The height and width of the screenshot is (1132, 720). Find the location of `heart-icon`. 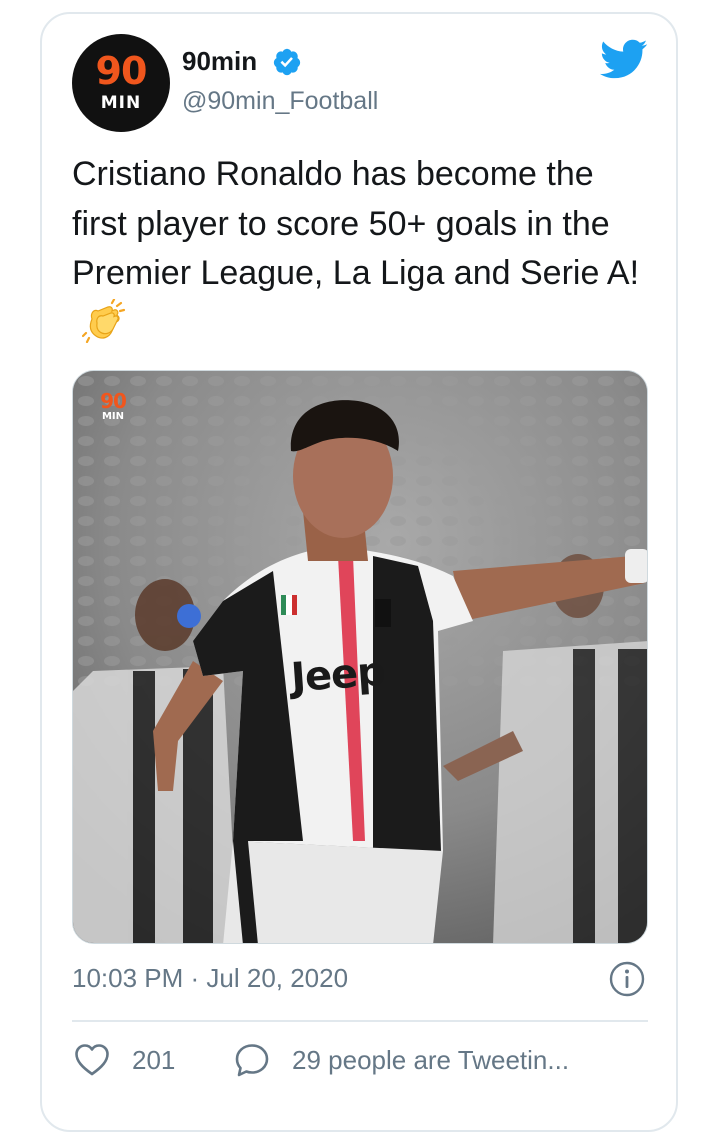

heart-icon is located at coordinates (92, 1060).